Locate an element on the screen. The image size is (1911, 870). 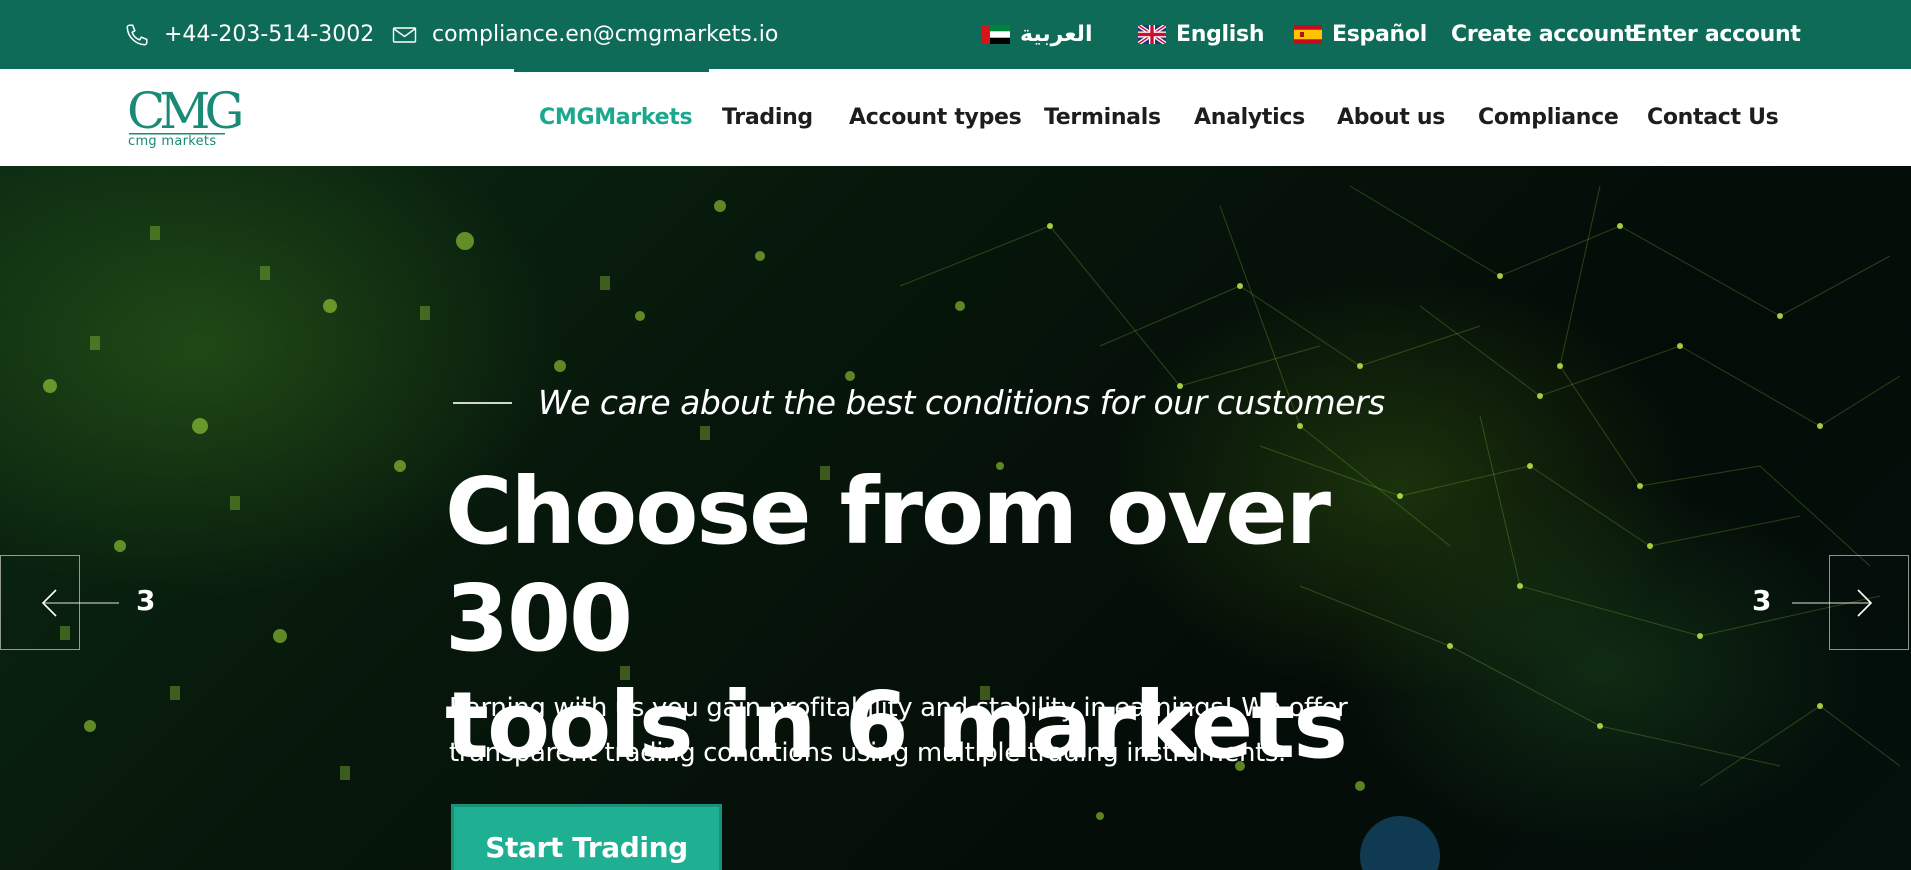
nav-account-types: Account types is located at coordinates (935, 117).